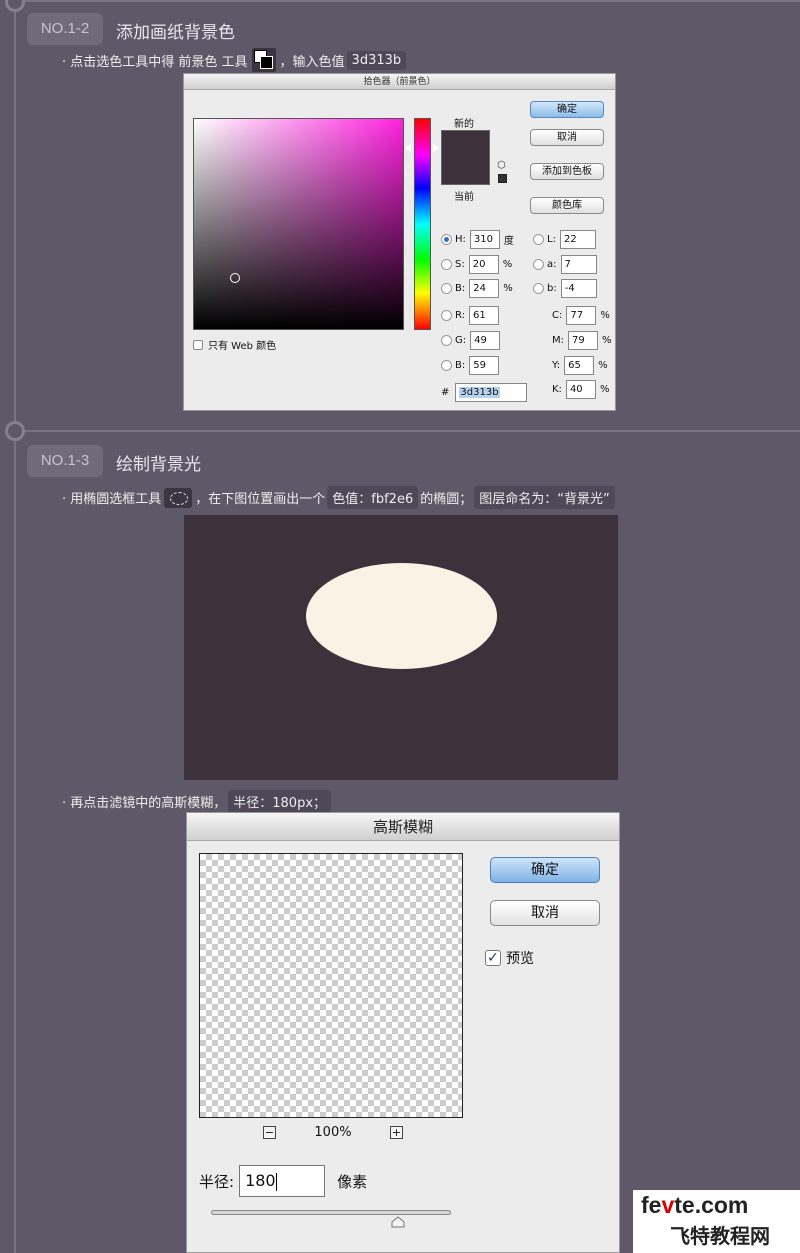 The height and width of the screenshot is (1253, 800). I want to click on hue-input: 310, so click(484, 239).